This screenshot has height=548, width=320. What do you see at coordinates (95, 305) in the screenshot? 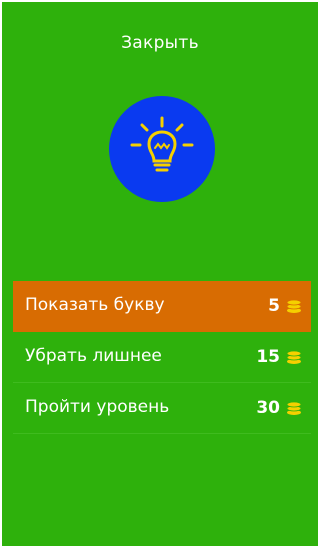
I see `menu-item-label: Показать букву` at bounding box center [95, 305].